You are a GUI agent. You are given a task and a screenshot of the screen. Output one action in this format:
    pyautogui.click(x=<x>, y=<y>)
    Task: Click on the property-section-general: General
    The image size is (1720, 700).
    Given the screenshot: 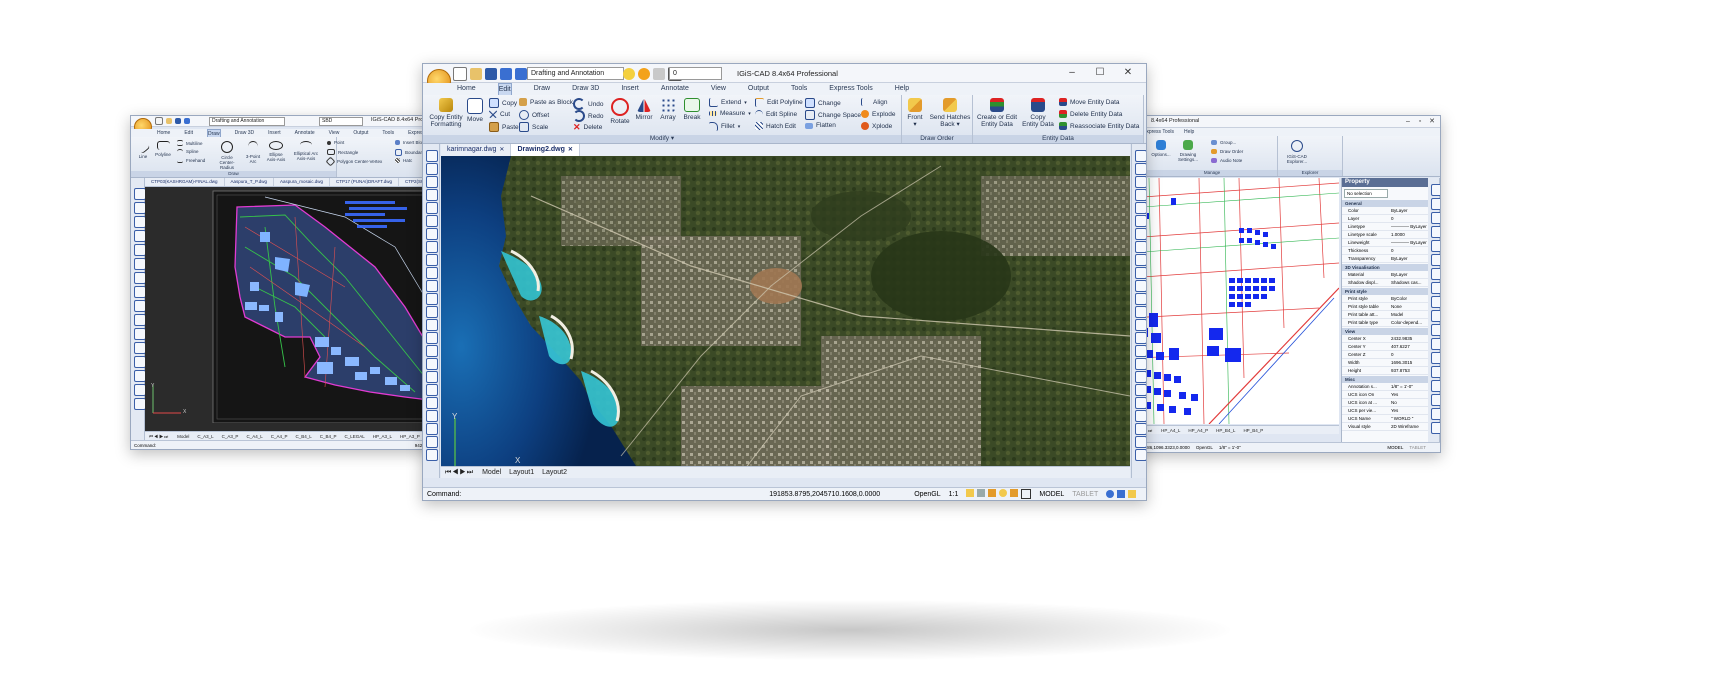 What is the action you would take?
    pyautogui.click(x=1385, y=203)
    